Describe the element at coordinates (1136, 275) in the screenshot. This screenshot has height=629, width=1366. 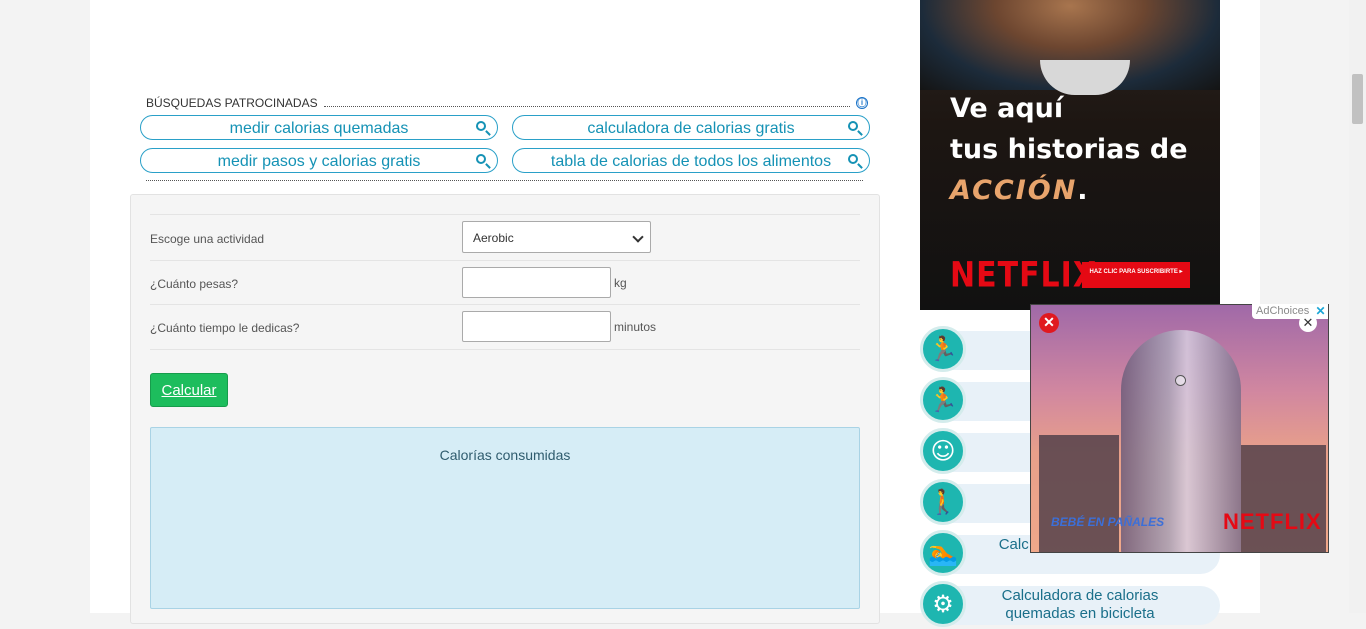
I see `ad-subscribe-button: HAZ CLIC PARA SUSCRIBIRTE ▸` at that location.